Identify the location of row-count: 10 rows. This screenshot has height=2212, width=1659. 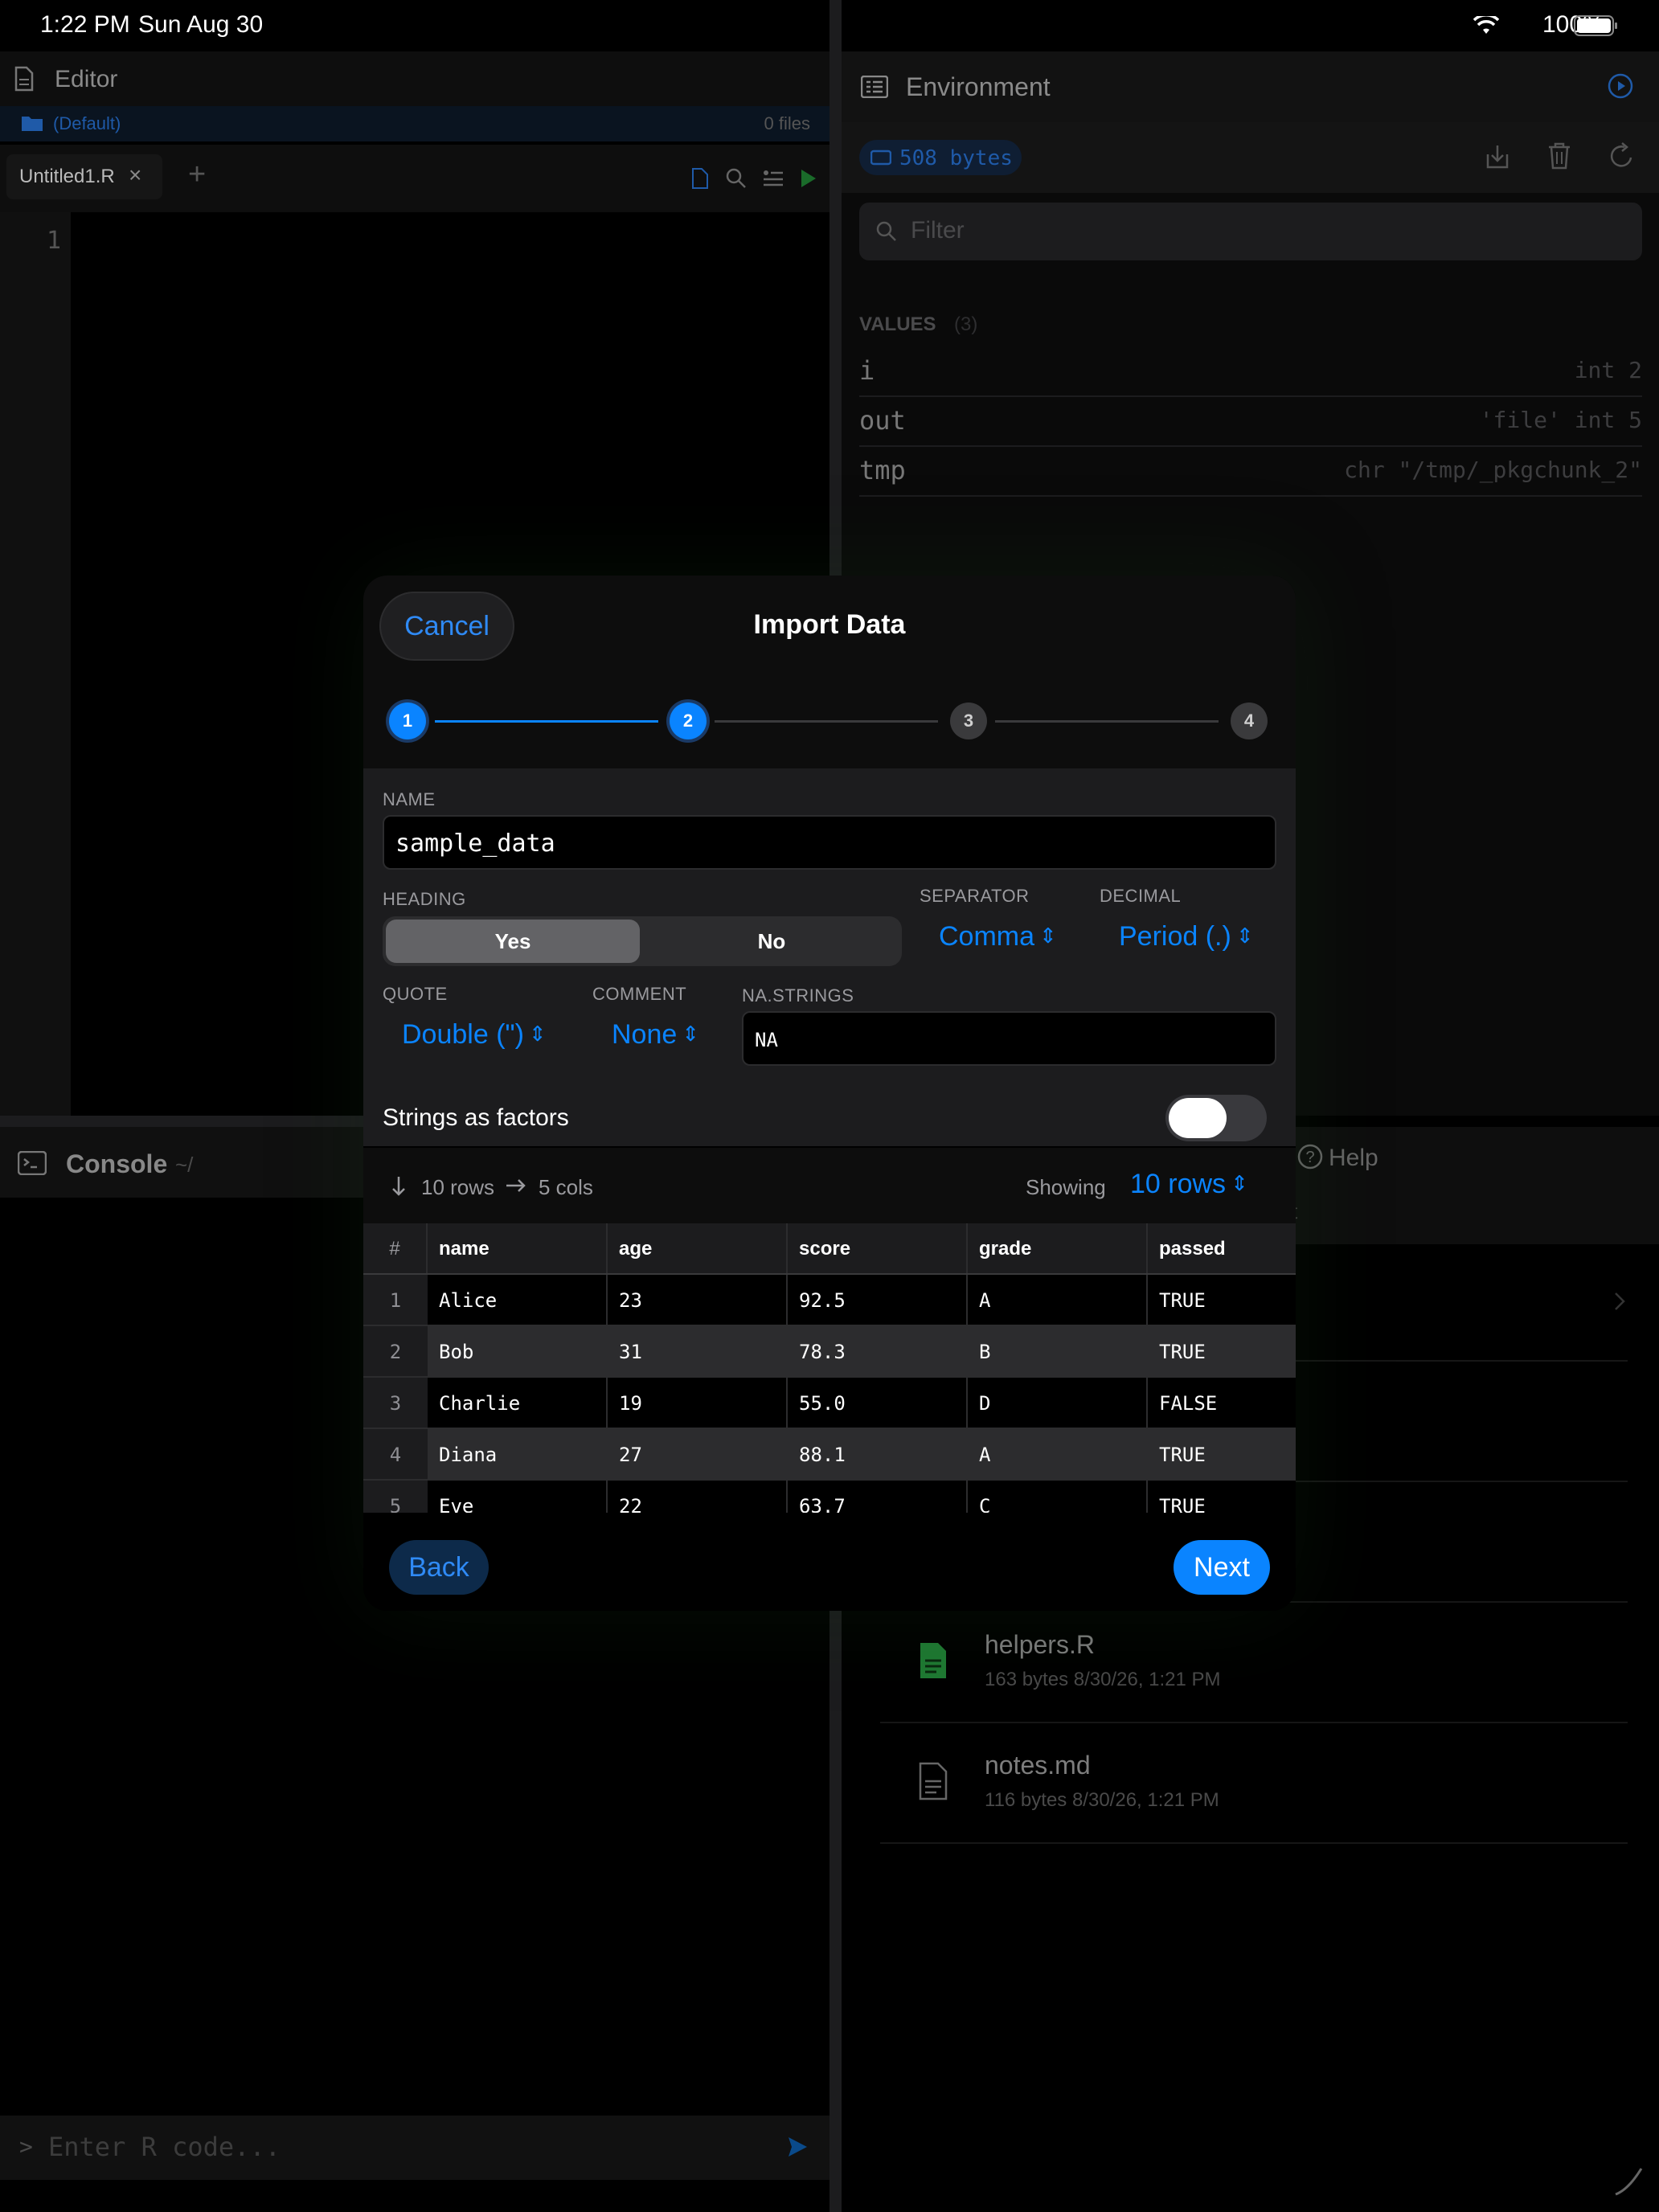
(458, 1187).